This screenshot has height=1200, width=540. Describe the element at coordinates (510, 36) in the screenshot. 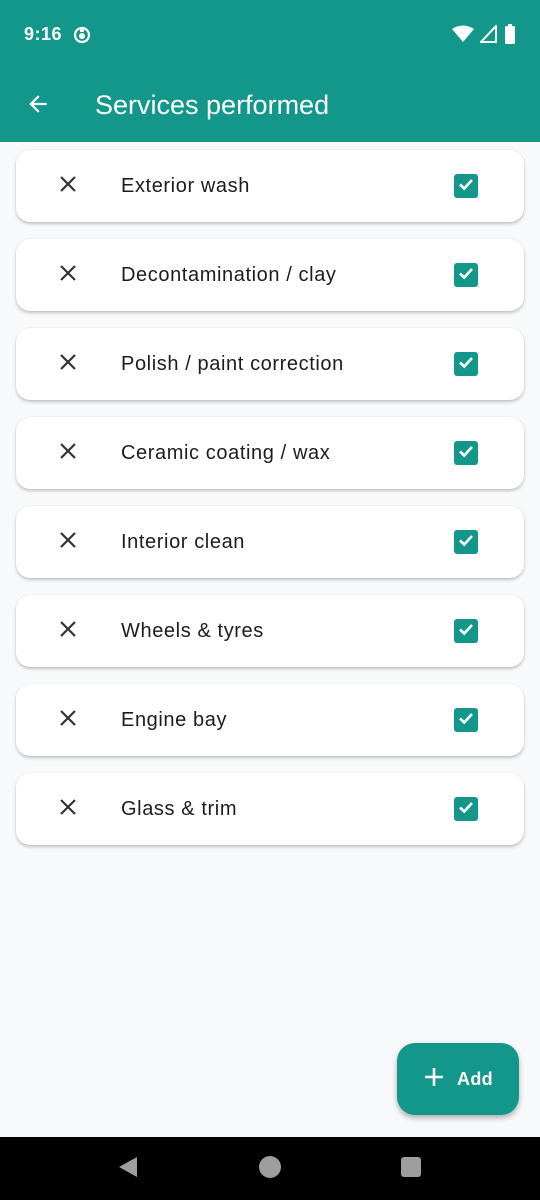

I see `battery-icon` at that location.